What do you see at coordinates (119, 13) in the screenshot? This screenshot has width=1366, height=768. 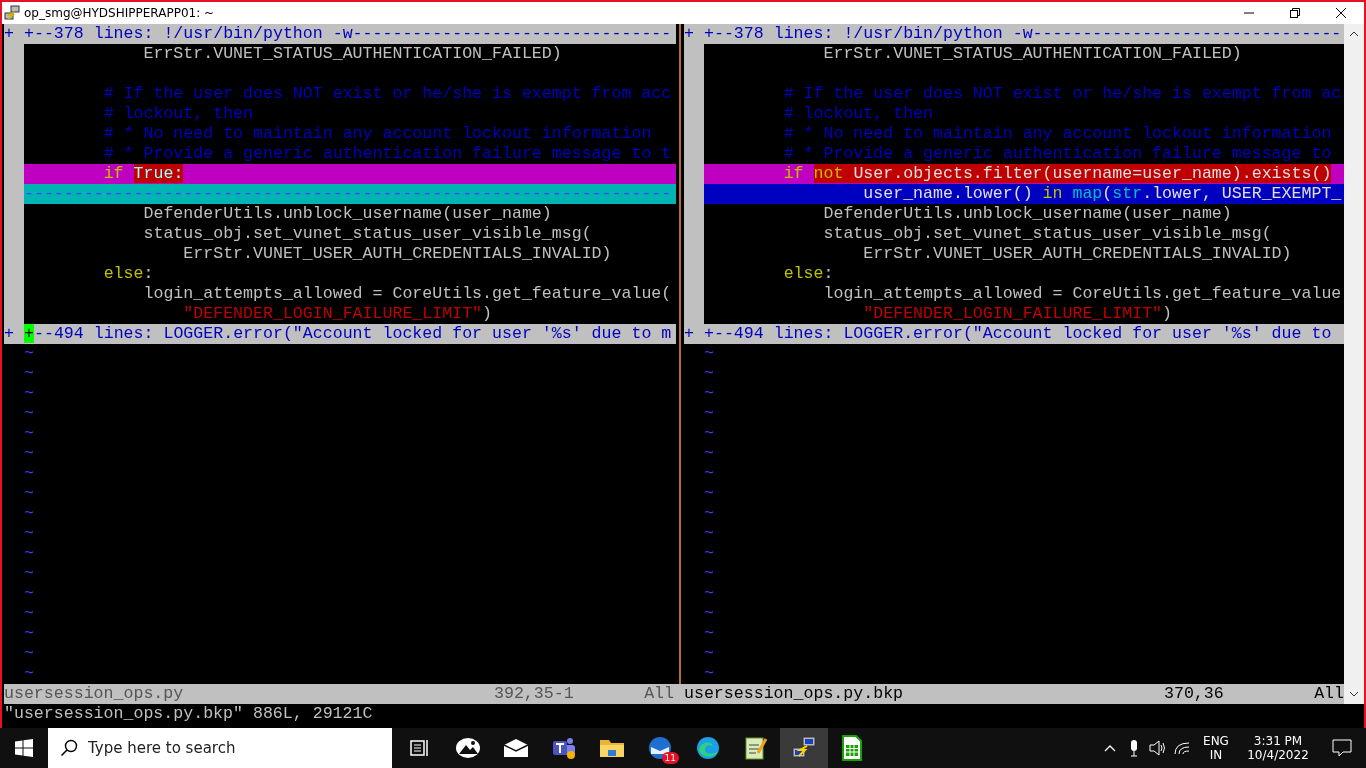 I see `window-title: op_smg@HYDSHIPPERAPP01: ~` at bounding box center [119, 13].